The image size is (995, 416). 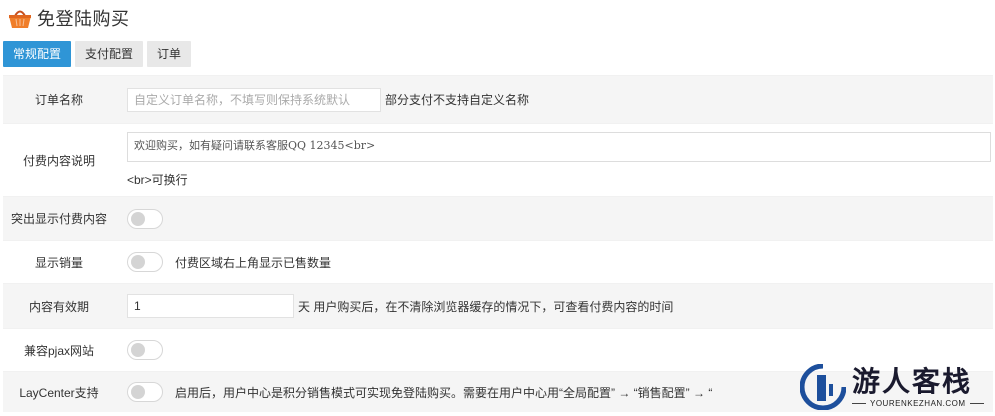 I want to click on laycenter-toggle, so click(x=145, y=392).